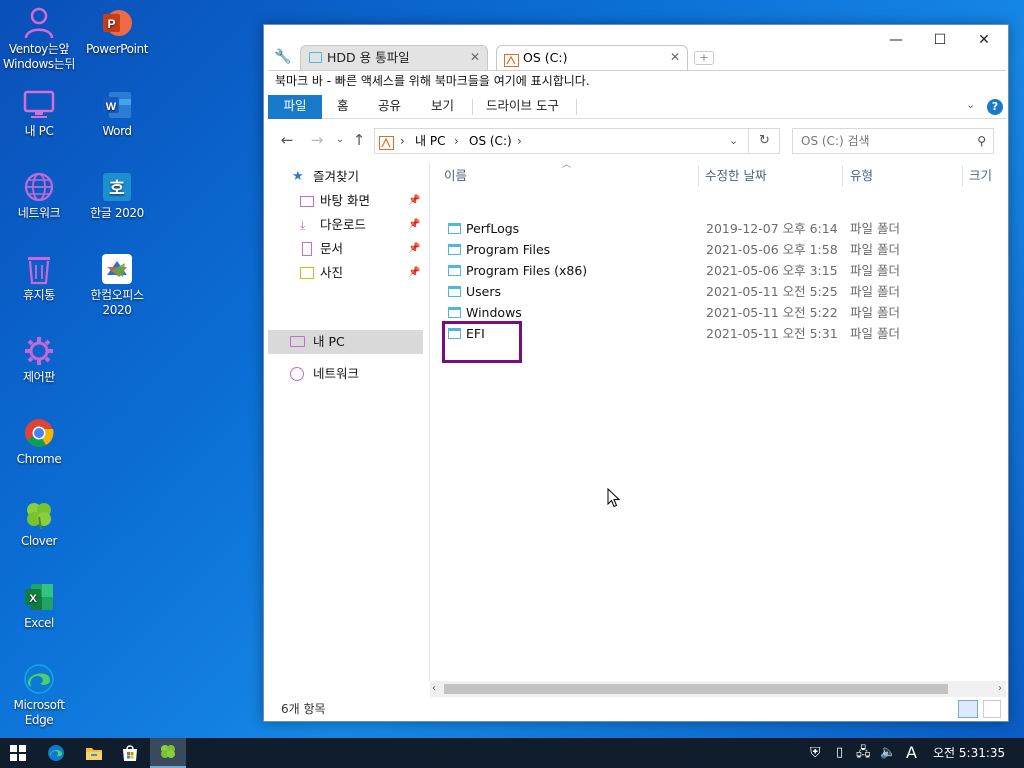 The image size is (1024, 768). Describe the element at coordinates (39, 441) in the screenshot. I see `desktop-icon-chrome: Chrome` at that location.